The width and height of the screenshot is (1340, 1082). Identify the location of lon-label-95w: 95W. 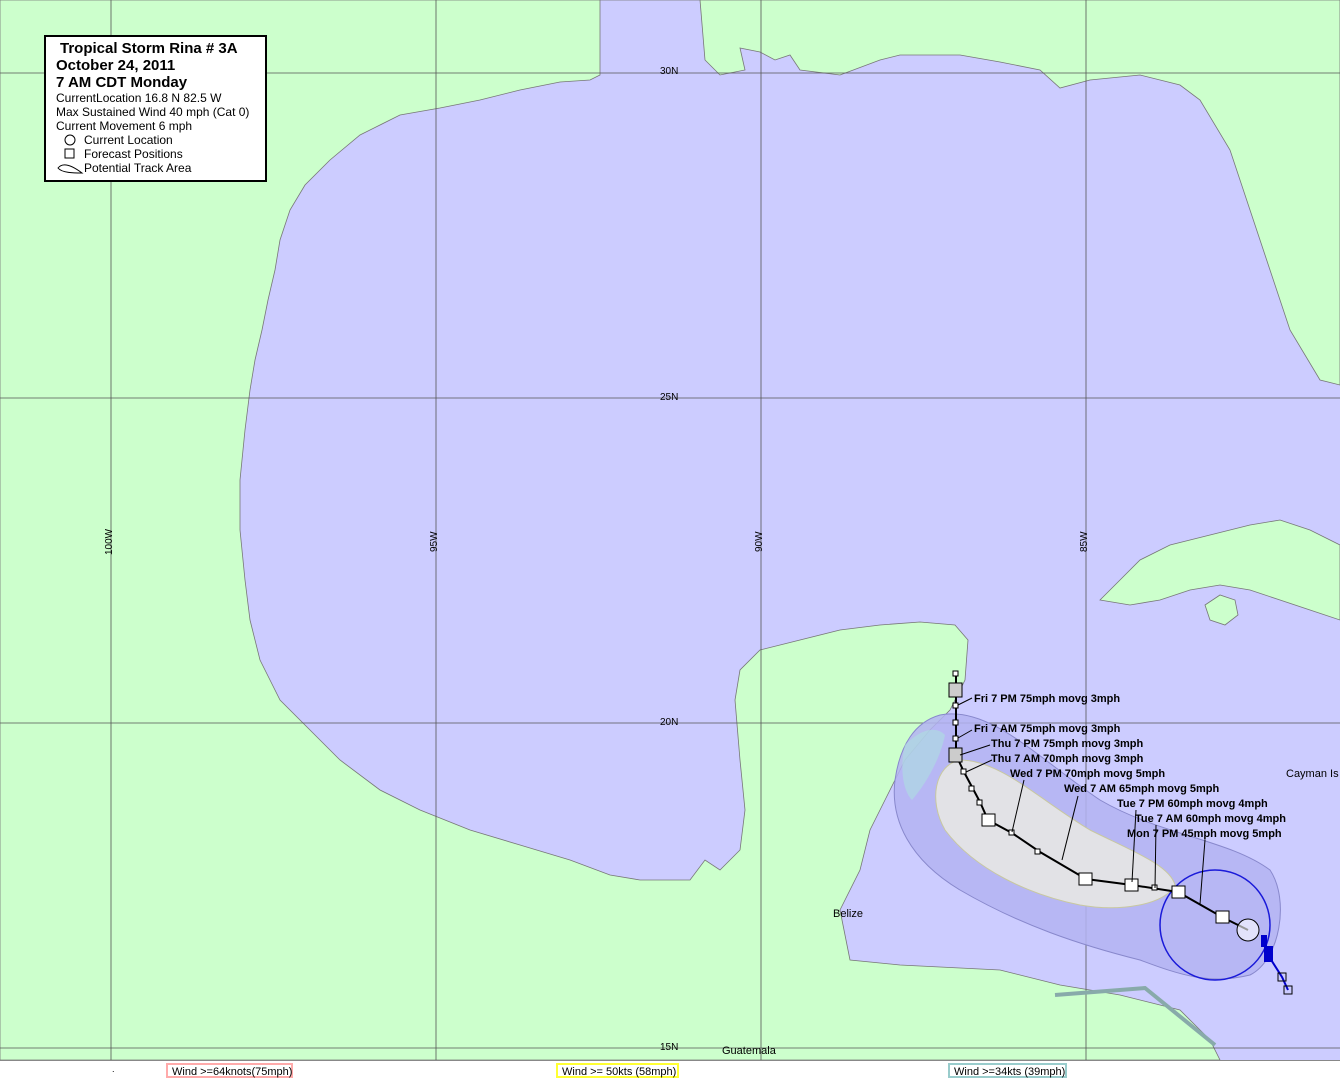
(434, 541).